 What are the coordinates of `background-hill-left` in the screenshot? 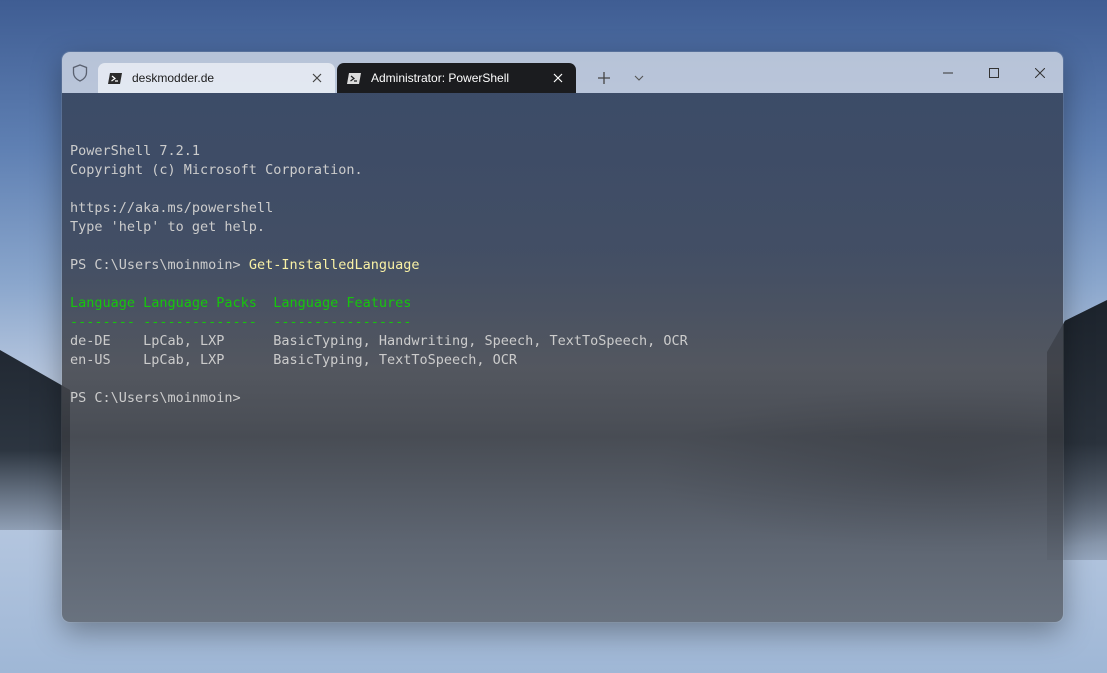 It's located at (35, 440).